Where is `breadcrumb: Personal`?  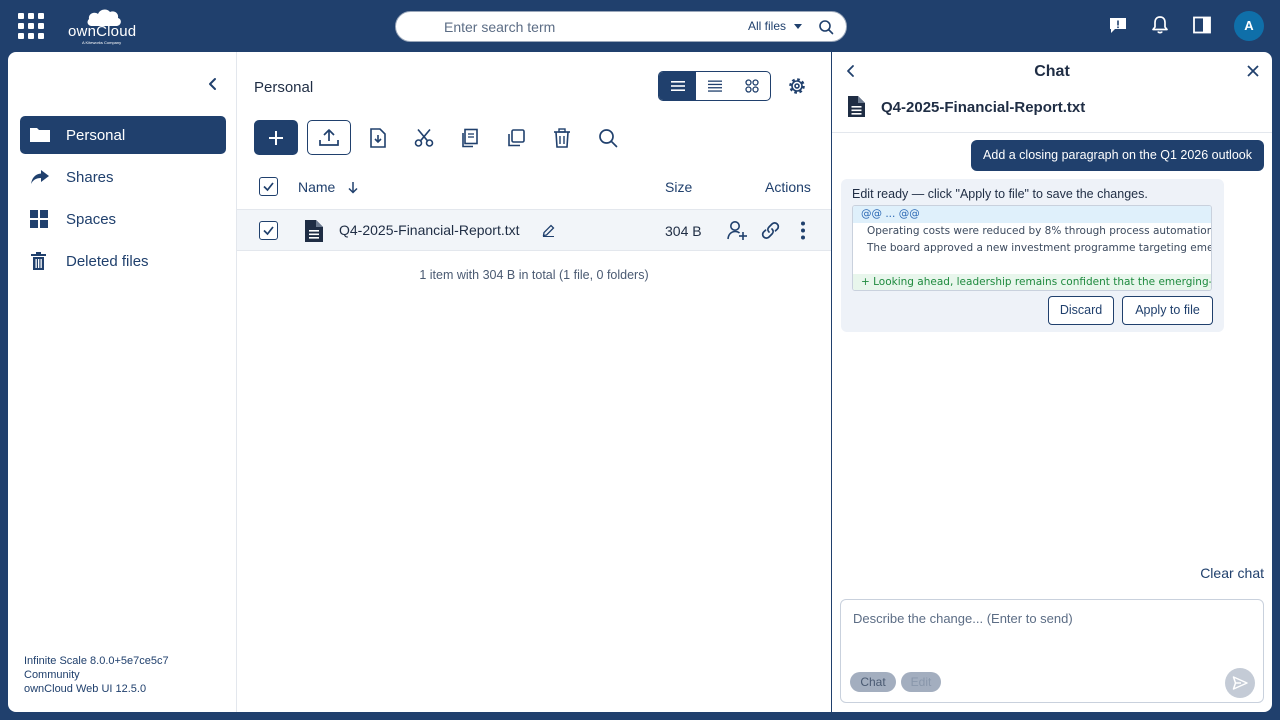 breadcrumb: Personal is located at coordinates (283, 87).